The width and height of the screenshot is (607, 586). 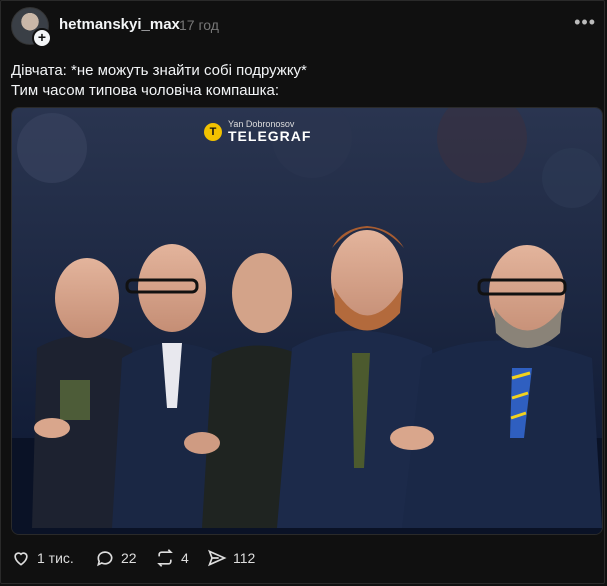 What do you see at coordinates (199, 25) in the screenshot?
I see `post-time: 17 год` at bounding box center [199, 25].